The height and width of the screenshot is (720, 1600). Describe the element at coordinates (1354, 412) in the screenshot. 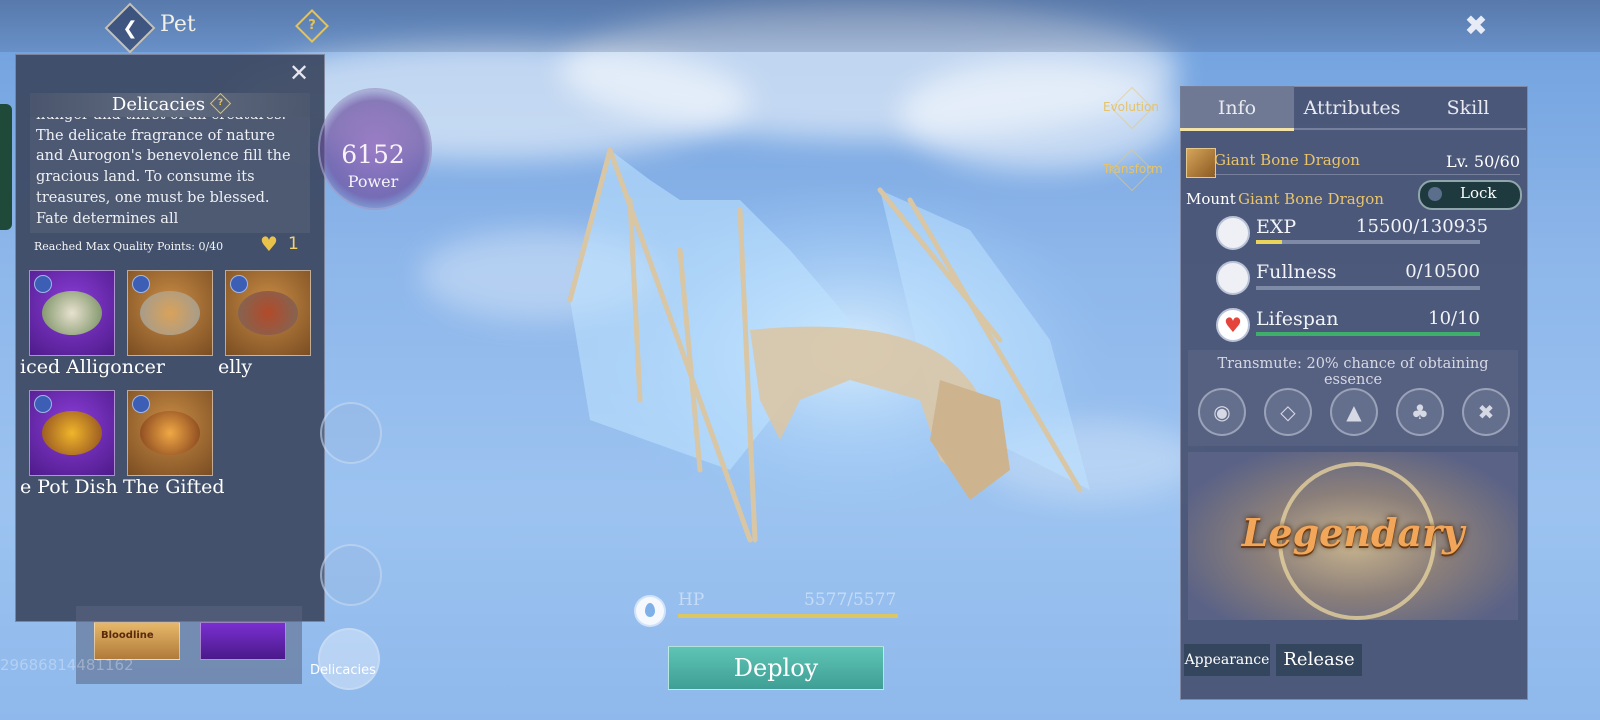

I see `flame-icon: ▲` at that location.